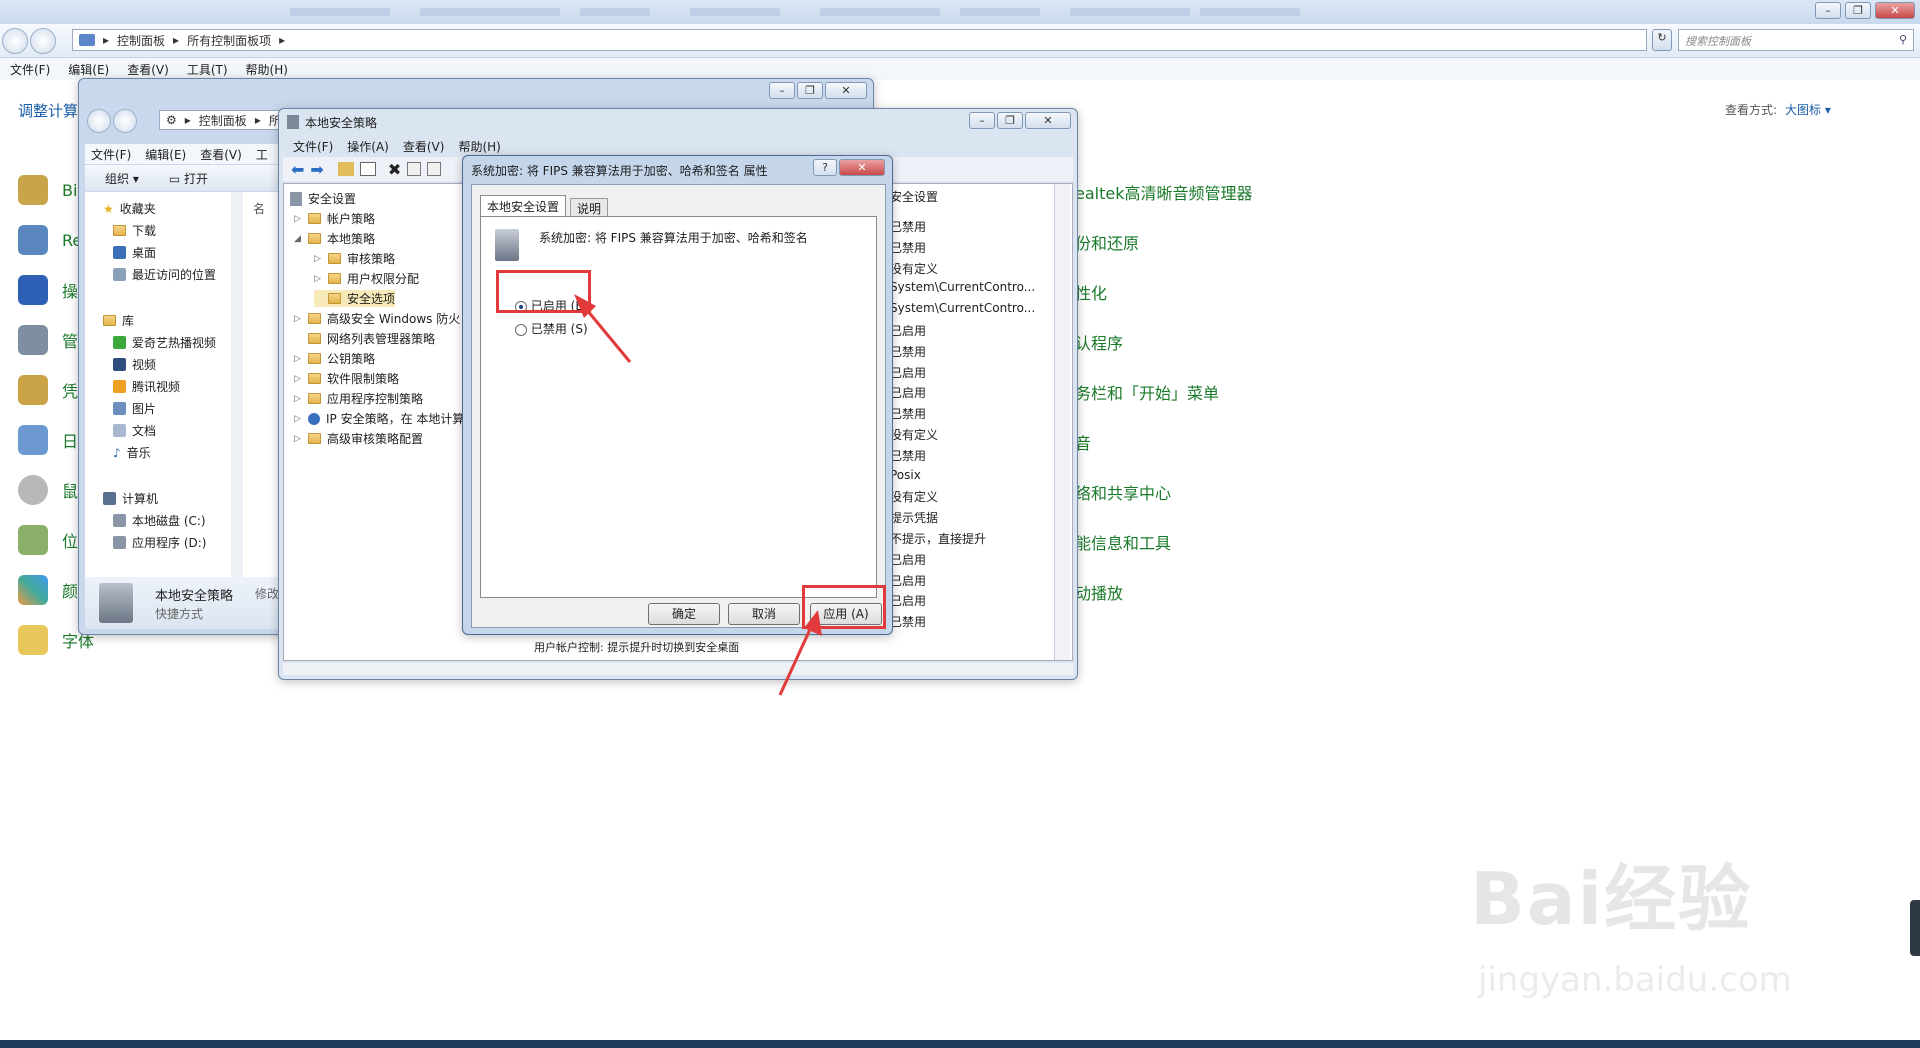 This screenshot has height=1048, width=1920. Describe the element at coordinates (800, 653) in the screenshot. I see `arrow-to-apply-icon` at that location.